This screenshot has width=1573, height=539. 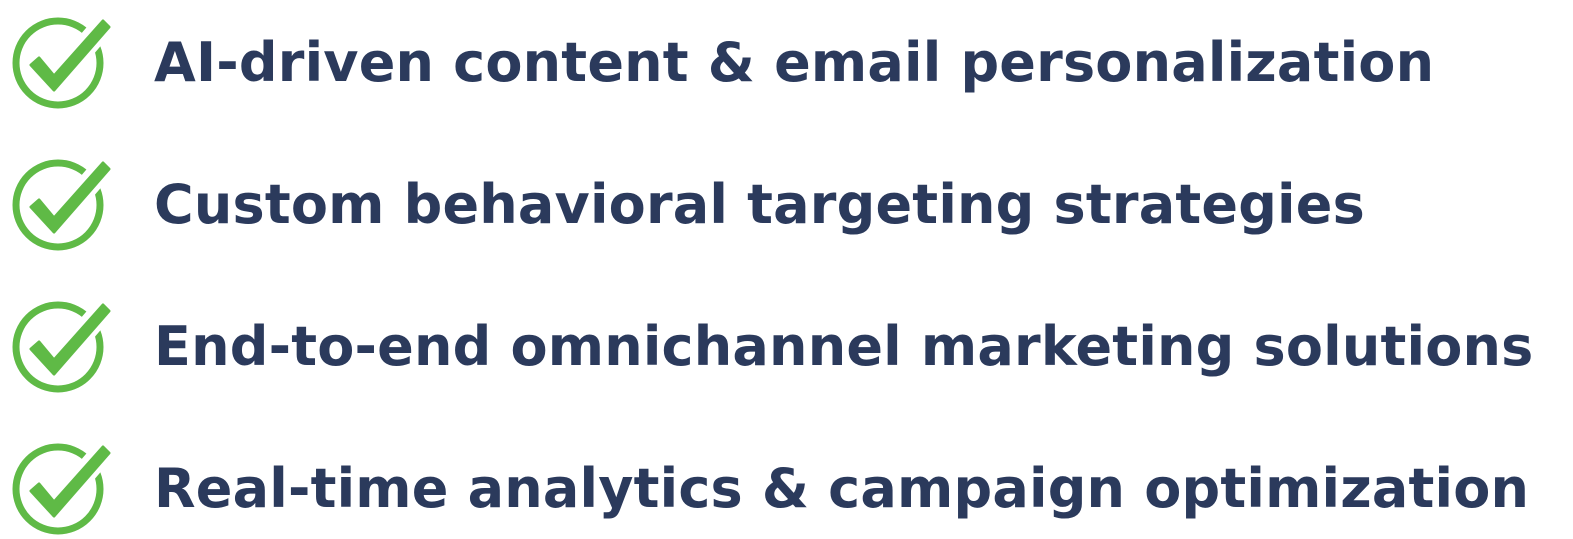 I want to click on feature-label: Custom behavioral targeting strategies, so click(x=759, y=204).